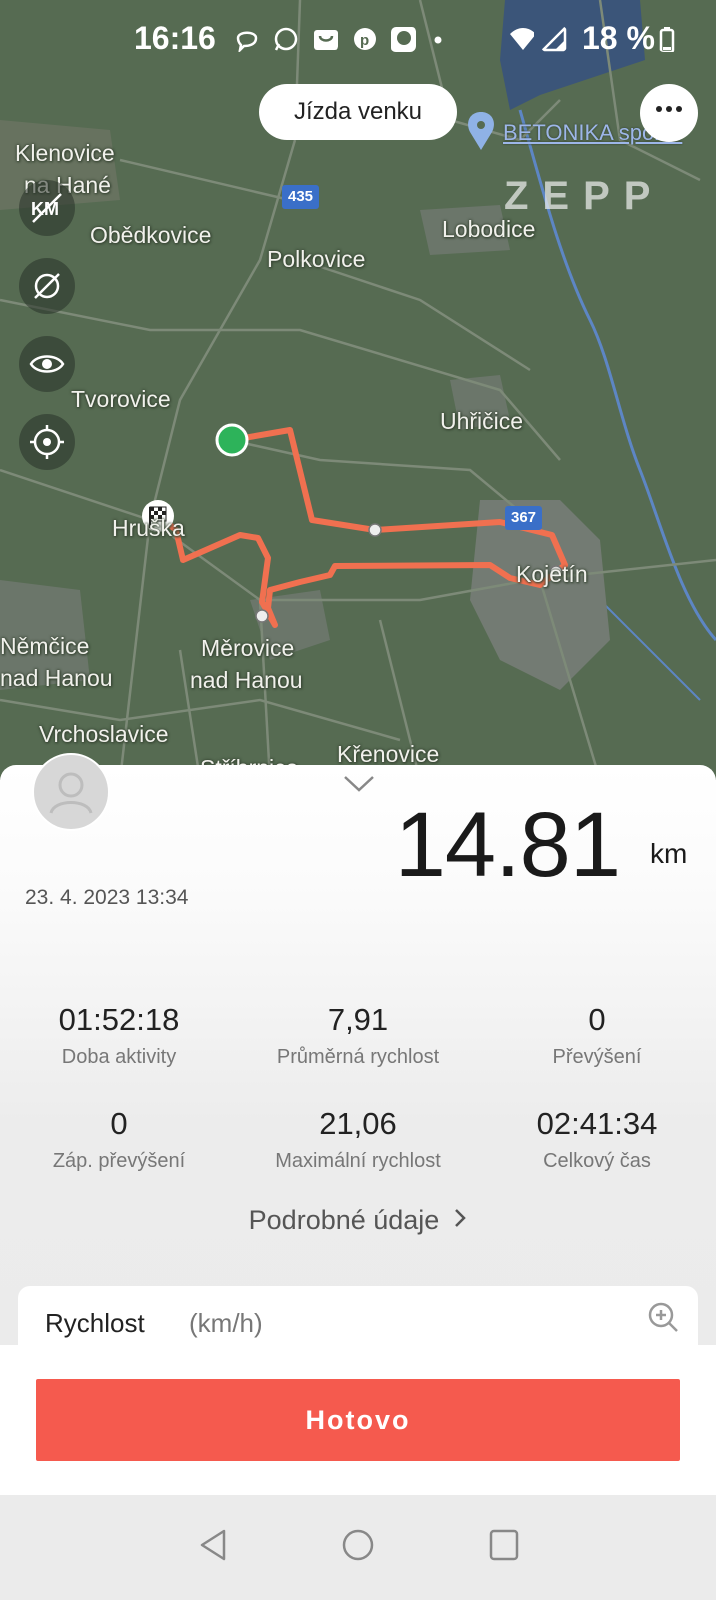 Image resolution: width=716 pixels, height=1600 pixels. What do you see at coordinates (597, 1161) in the screenshot?
I see `stat-label: Celkový čas` at bounding box center [597, 1161].